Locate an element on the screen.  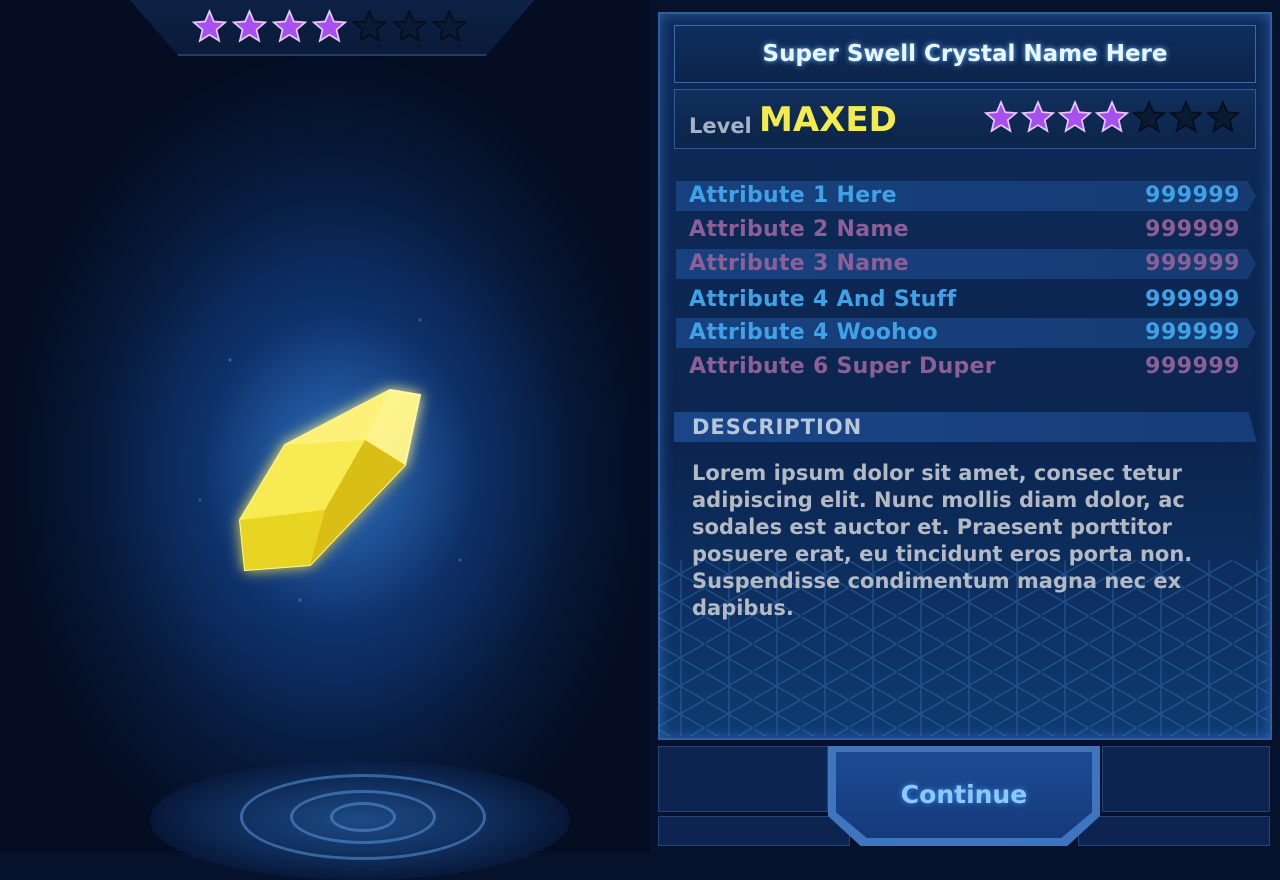
bottom-strip-right is located at coordinates (1174, 831).